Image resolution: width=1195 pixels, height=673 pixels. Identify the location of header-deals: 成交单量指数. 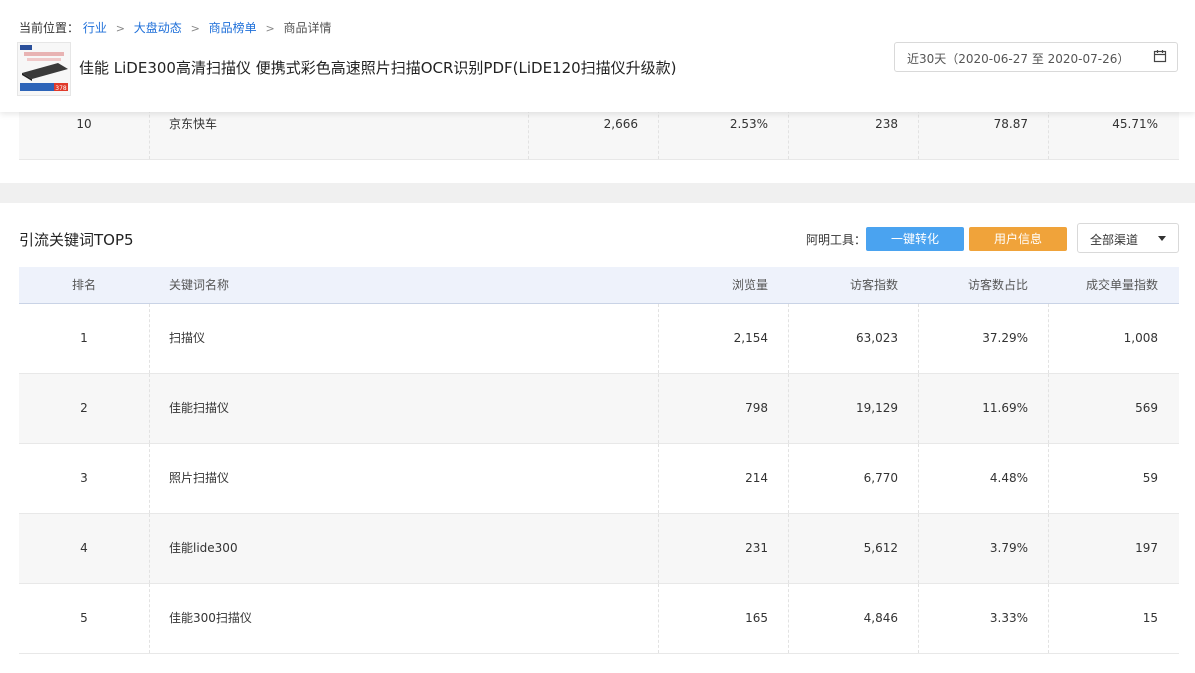
(1121, 285).